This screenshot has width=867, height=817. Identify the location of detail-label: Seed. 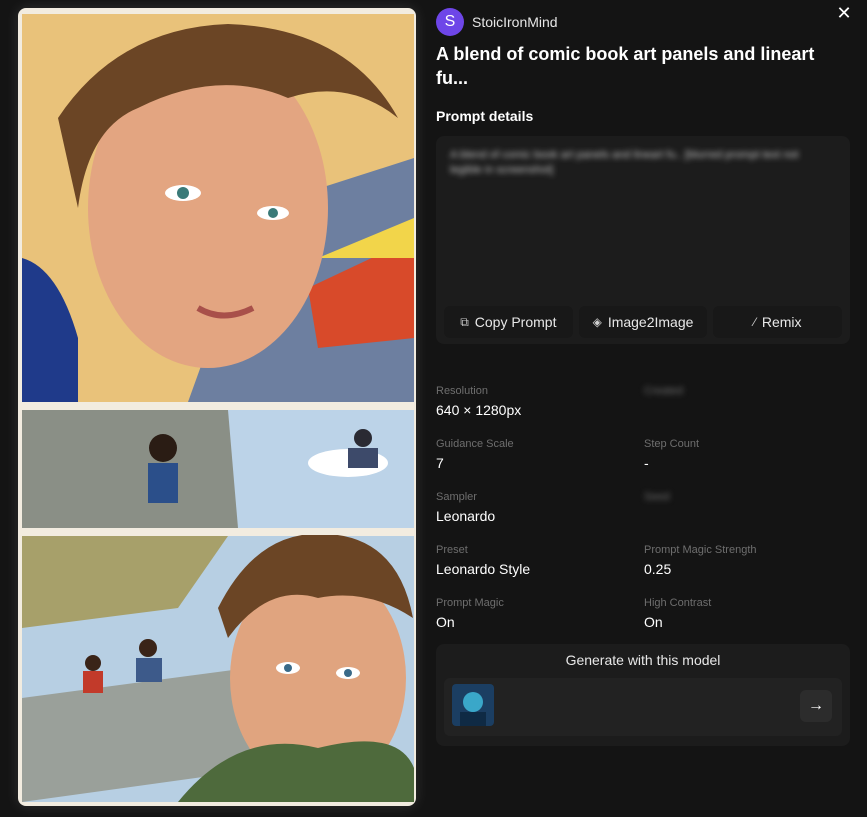
(657, 497).